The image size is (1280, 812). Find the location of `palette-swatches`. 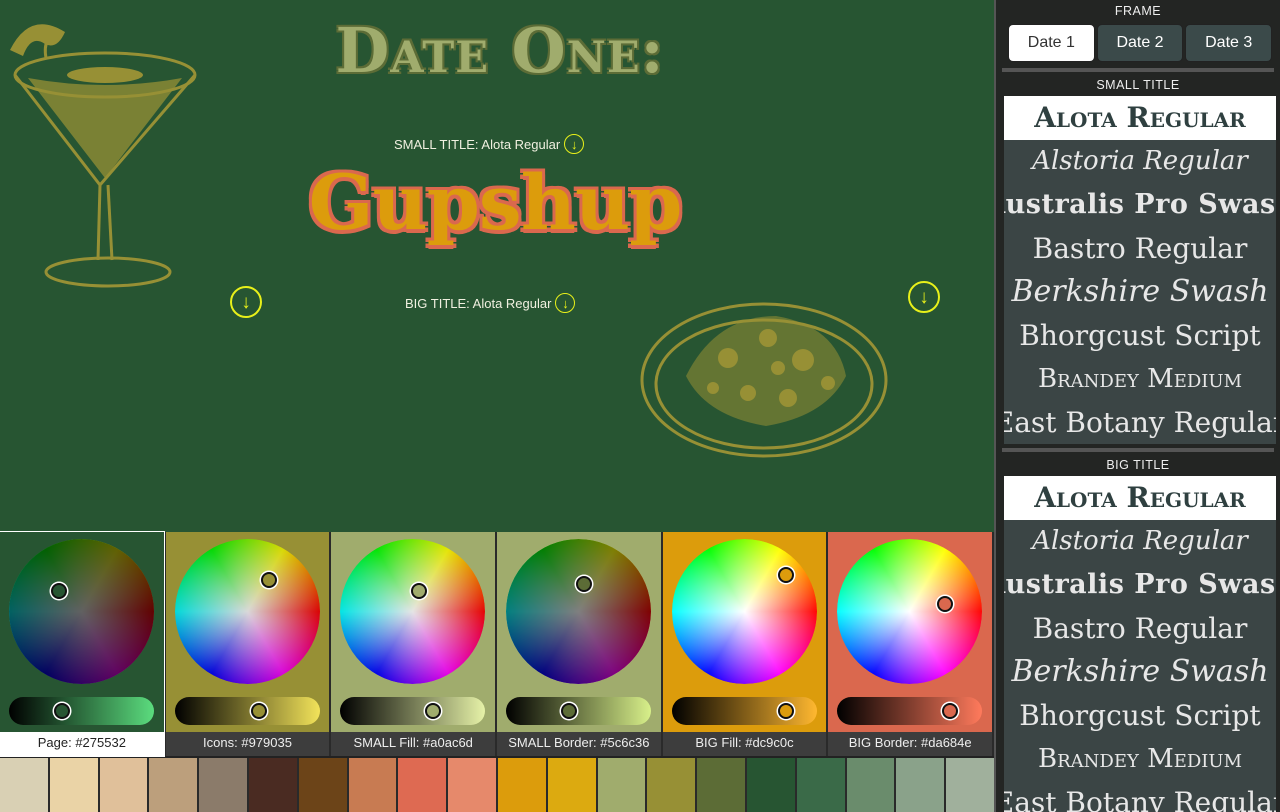

palette-swatches is located at coordinates (497, 785).